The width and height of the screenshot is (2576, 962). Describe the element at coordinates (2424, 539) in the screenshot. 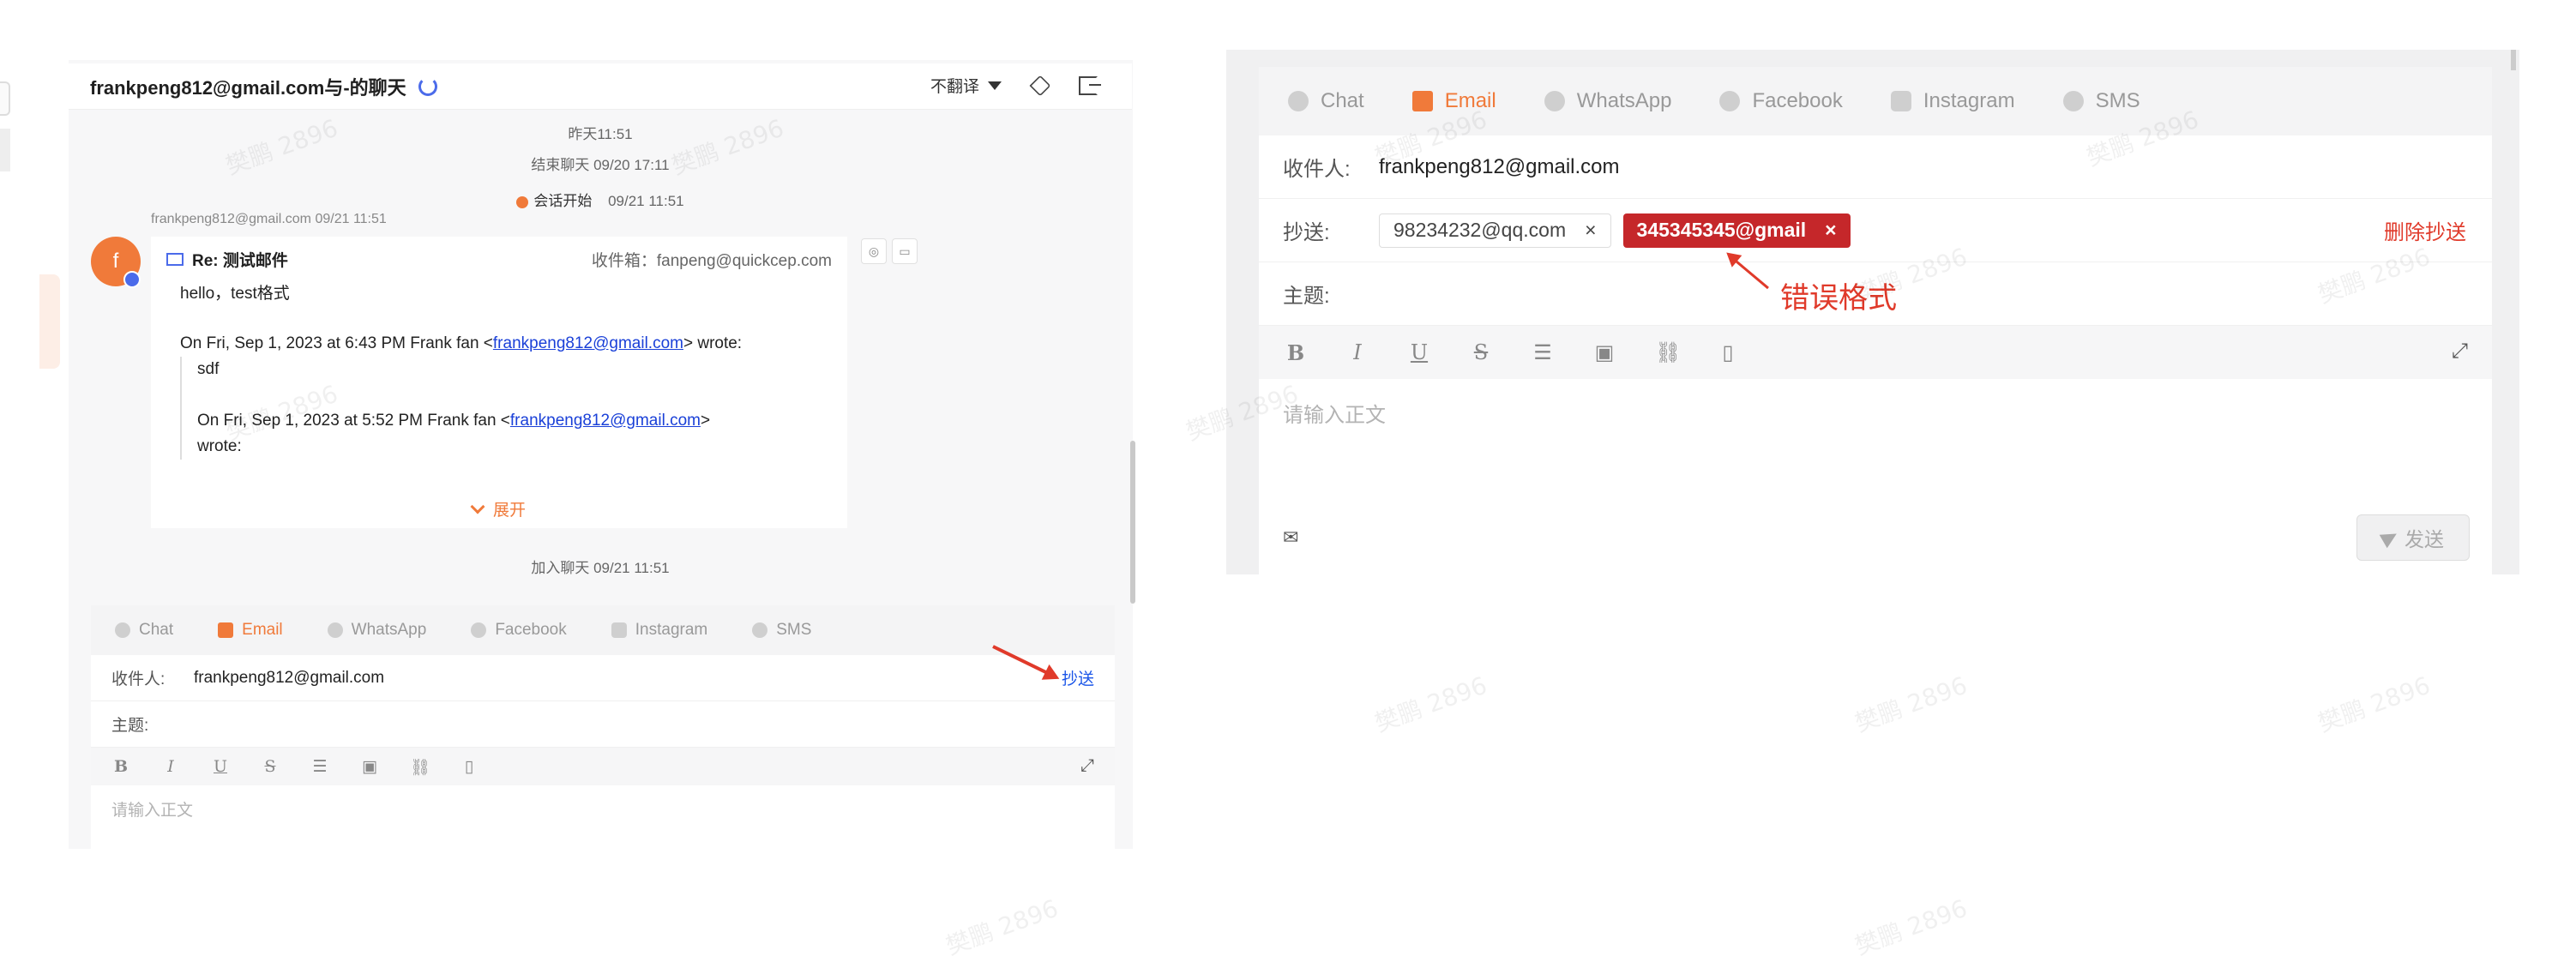

I see `send-label: 发送` at that location.